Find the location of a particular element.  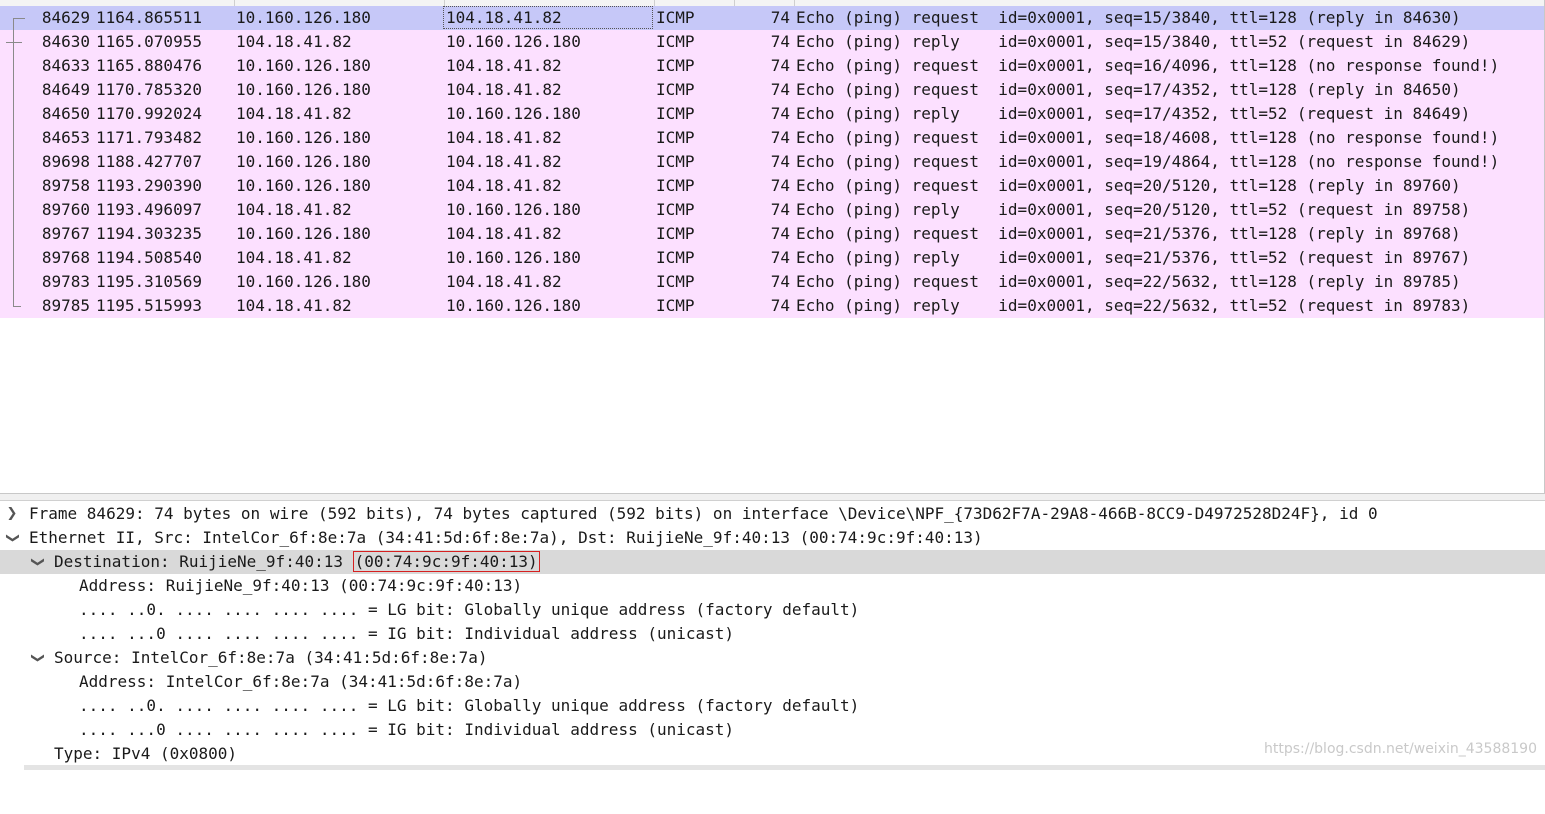

packet-time: 1188.427707 is located at coordinates (149, 161).